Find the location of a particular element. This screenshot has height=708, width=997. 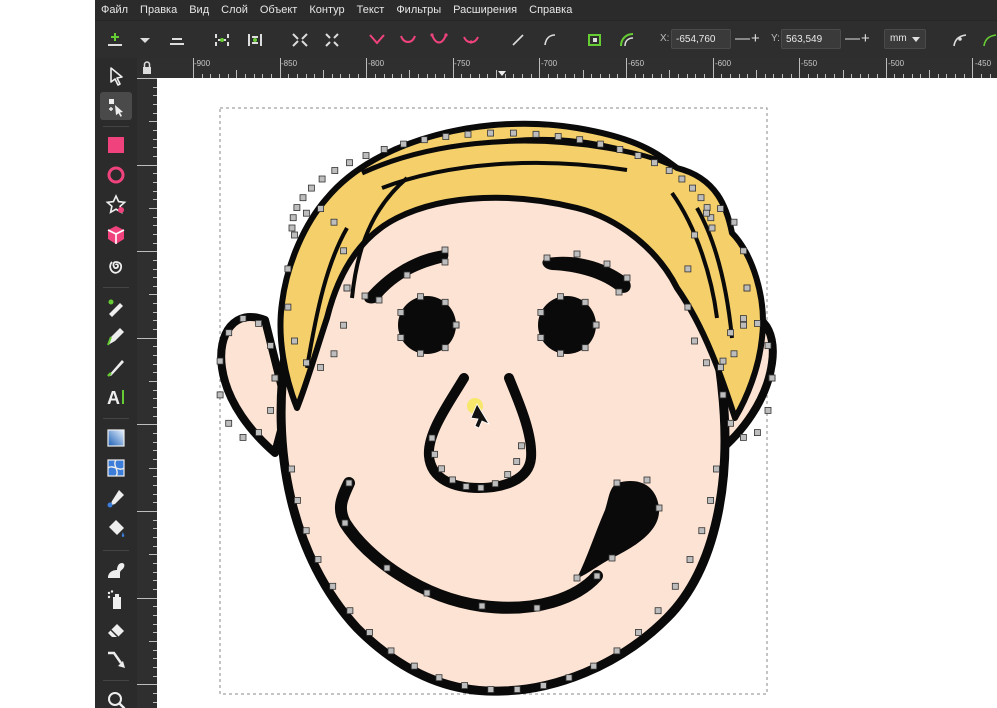

menu-layer: Слой is located at coordinates (234, 10).